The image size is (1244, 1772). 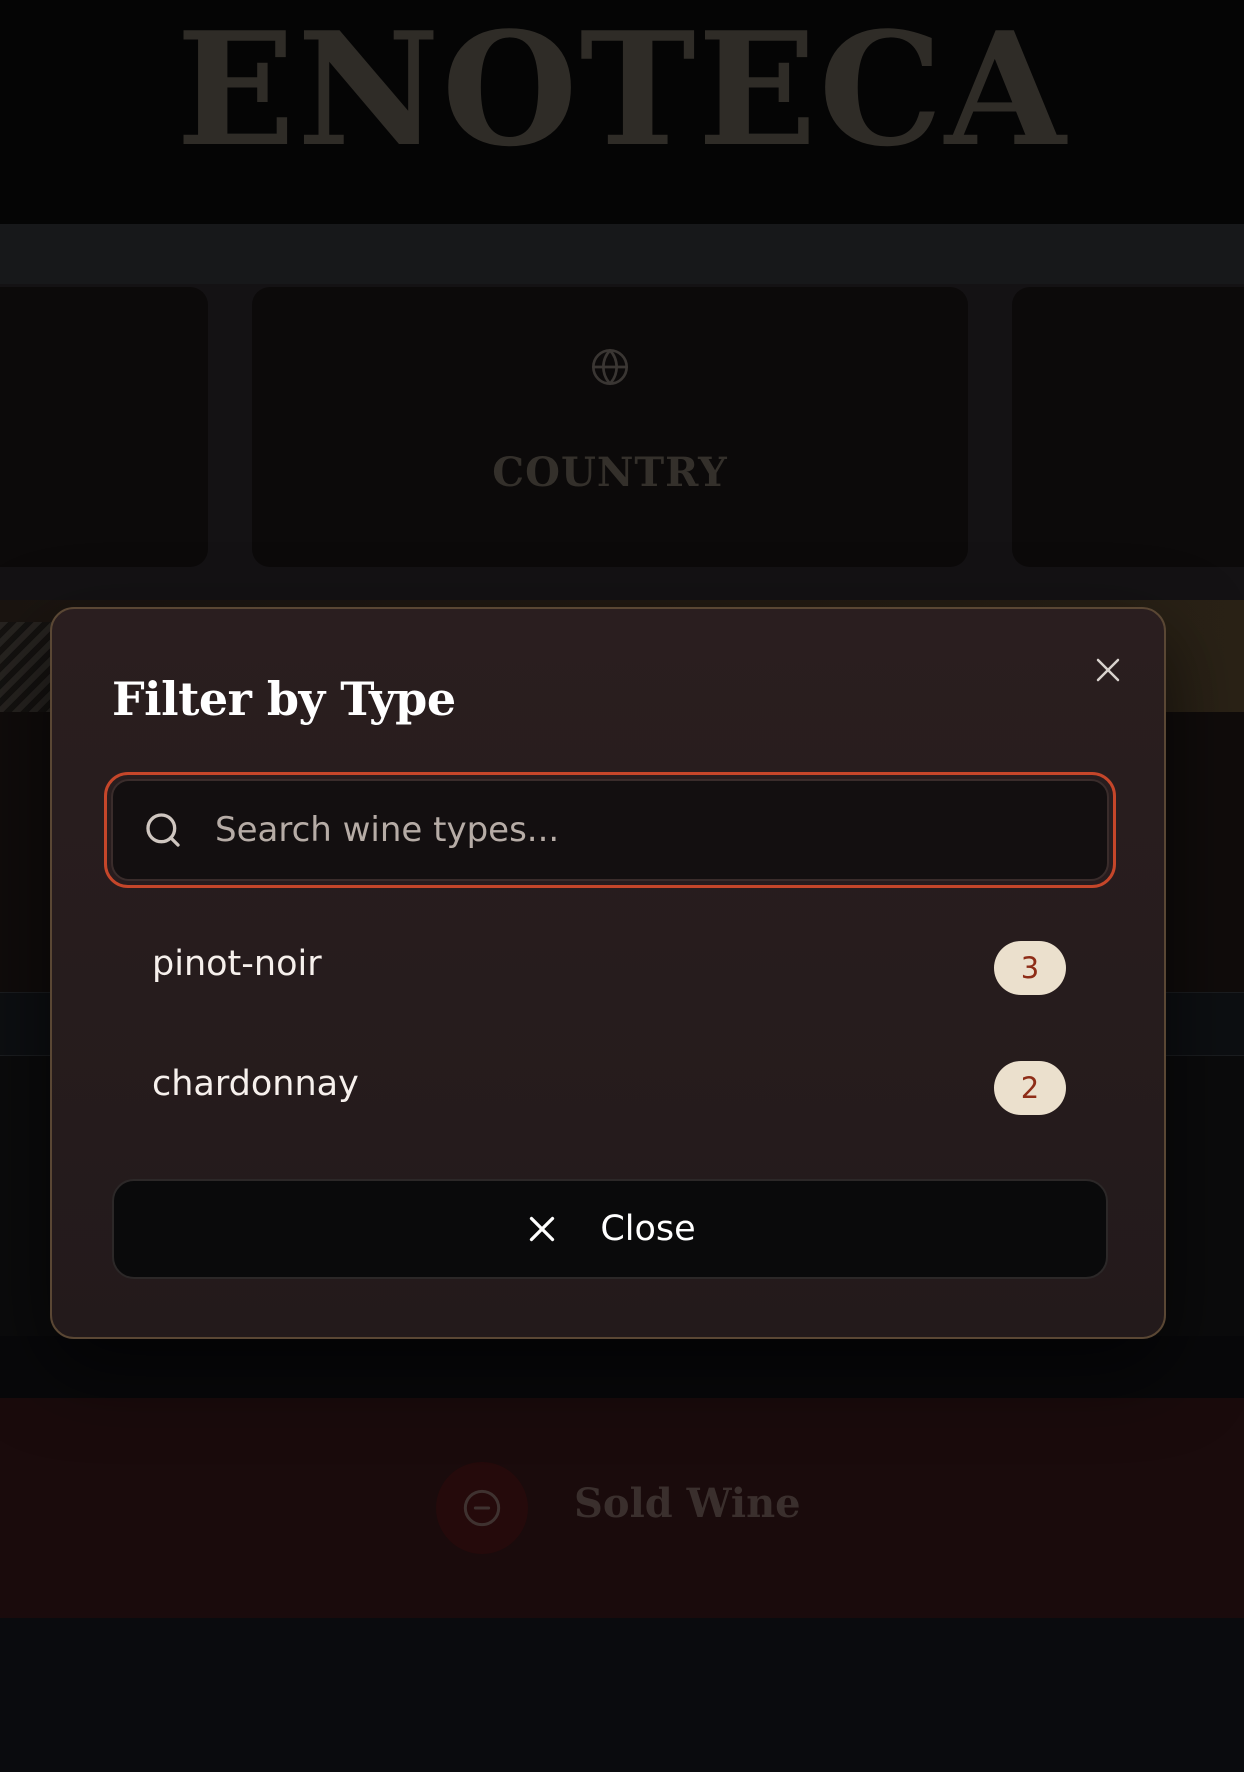 I want to click on bottom-section, so click(x=622, y=1695).